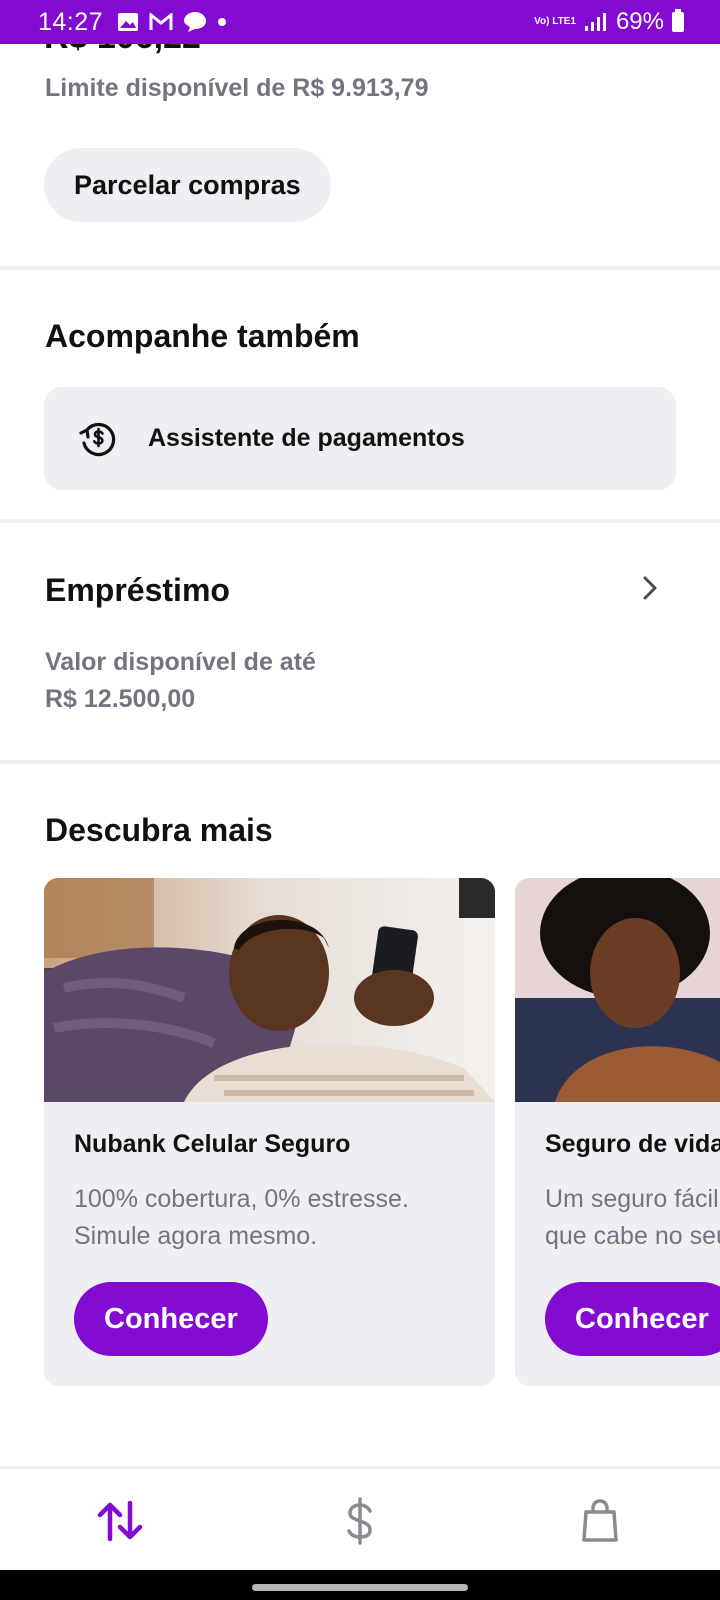 This screenshot has width=720, height=1600. Describe the element at coordinates (137, 590) in the screenshot. I see `loan-section-title: Empréstimo` at that location.